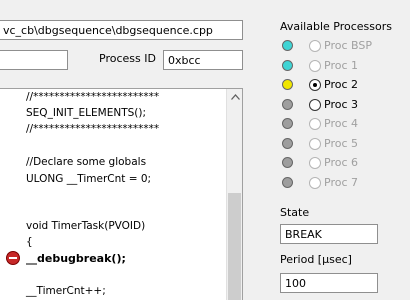 This screenshot has width=410, height=300. I want to click on process-id-field: 0xbcc, so click(203, 60).